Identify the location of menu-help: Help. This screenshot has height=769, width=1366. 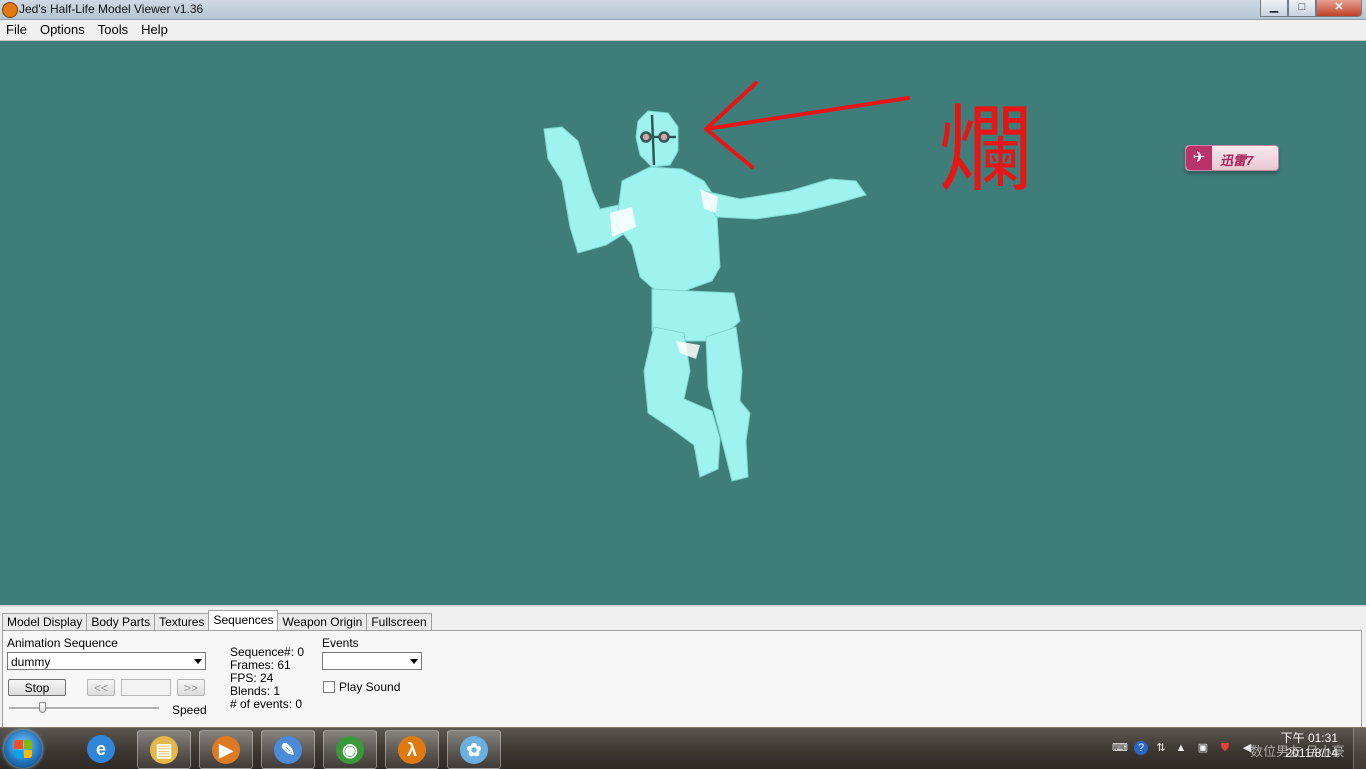
(155, 30).